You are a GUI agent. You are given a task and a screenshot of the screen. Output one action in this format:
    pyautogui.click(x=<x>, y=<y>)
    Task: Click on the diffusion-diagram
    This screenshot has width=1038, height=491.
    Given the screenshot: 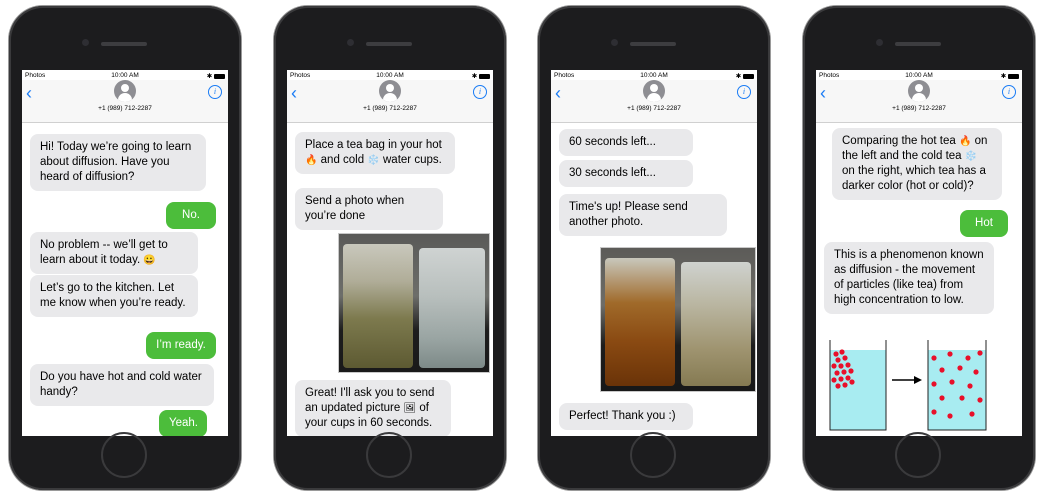 What is the action you would take?
    pyautogui.click(x=908, y=385)
    